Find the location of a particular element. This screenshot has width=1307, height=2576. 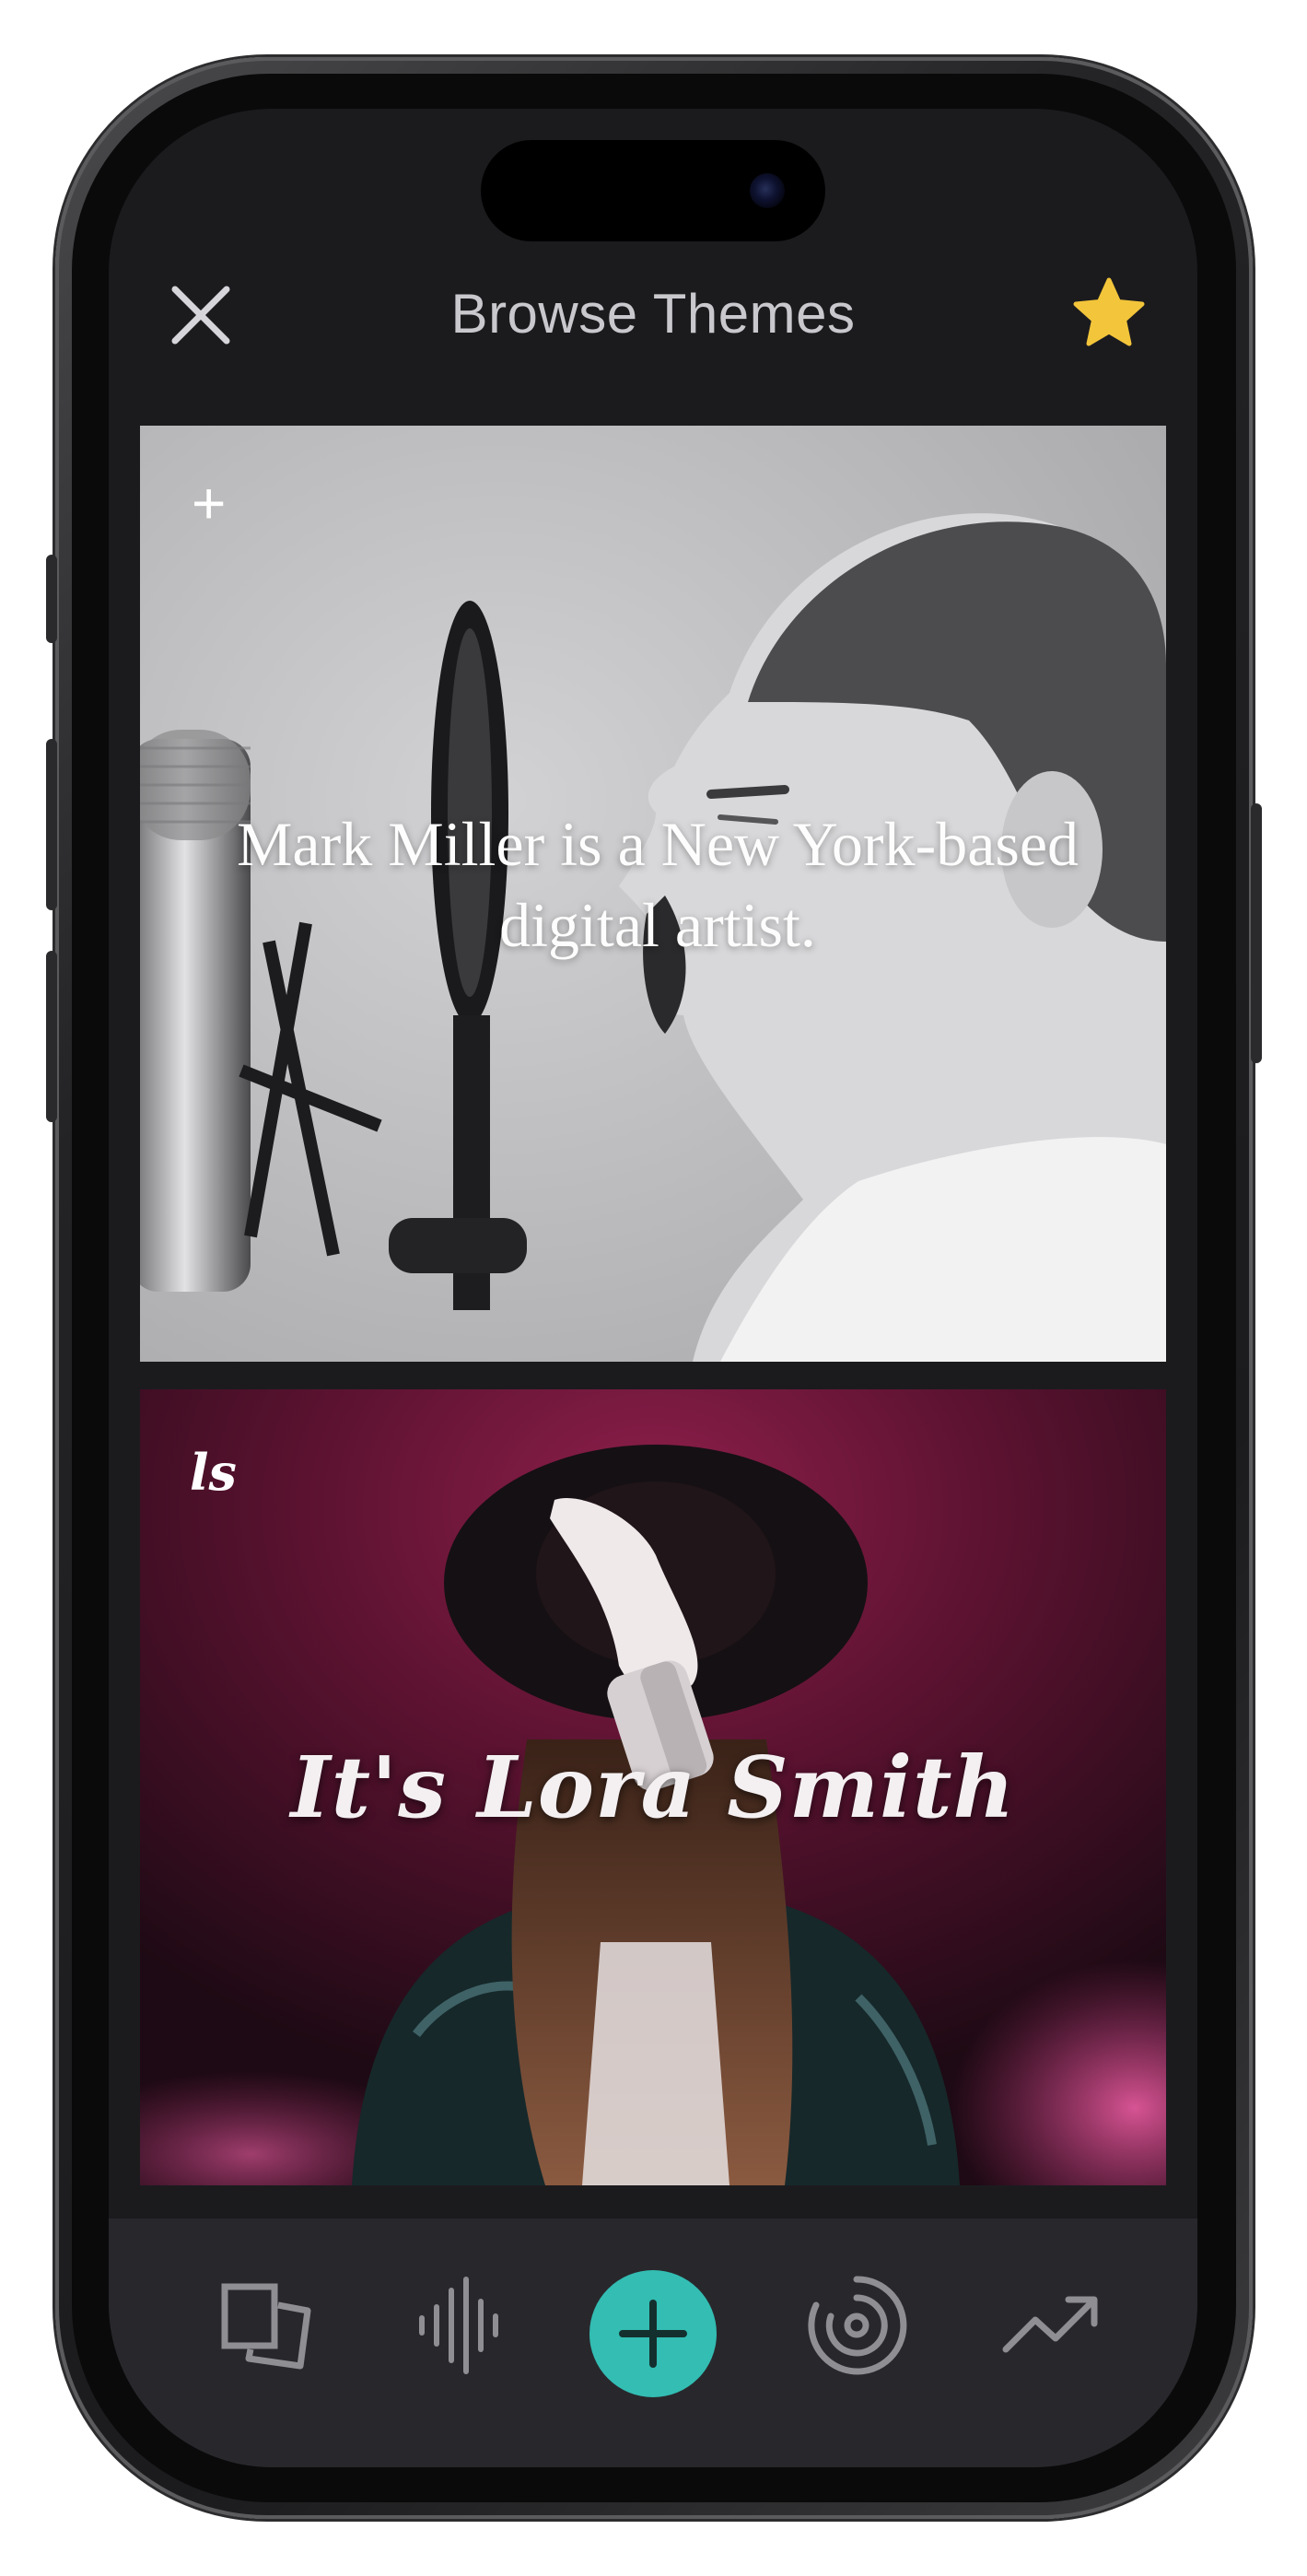

script-badge-icon: ls is located at coordinates (214, 1472).